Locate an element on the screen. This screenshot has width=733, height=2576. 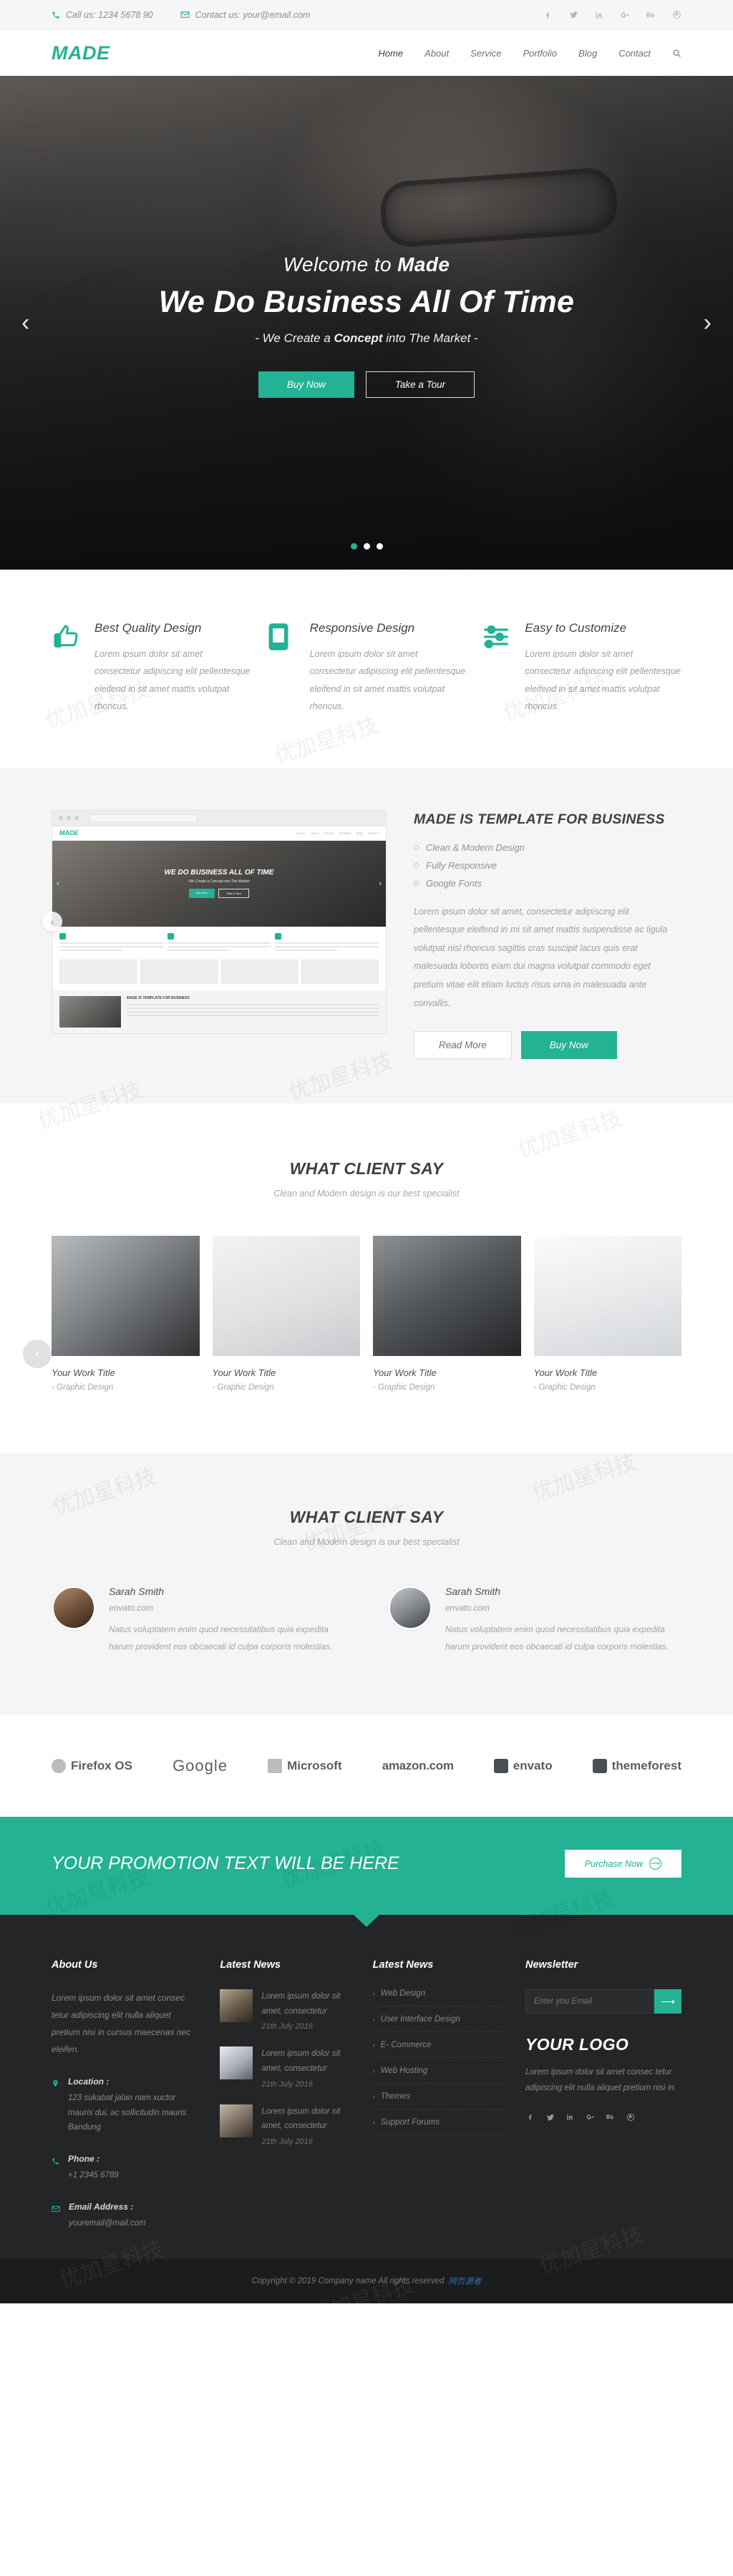
nav-item-blog: Blog is located at coordinates (587, 53).